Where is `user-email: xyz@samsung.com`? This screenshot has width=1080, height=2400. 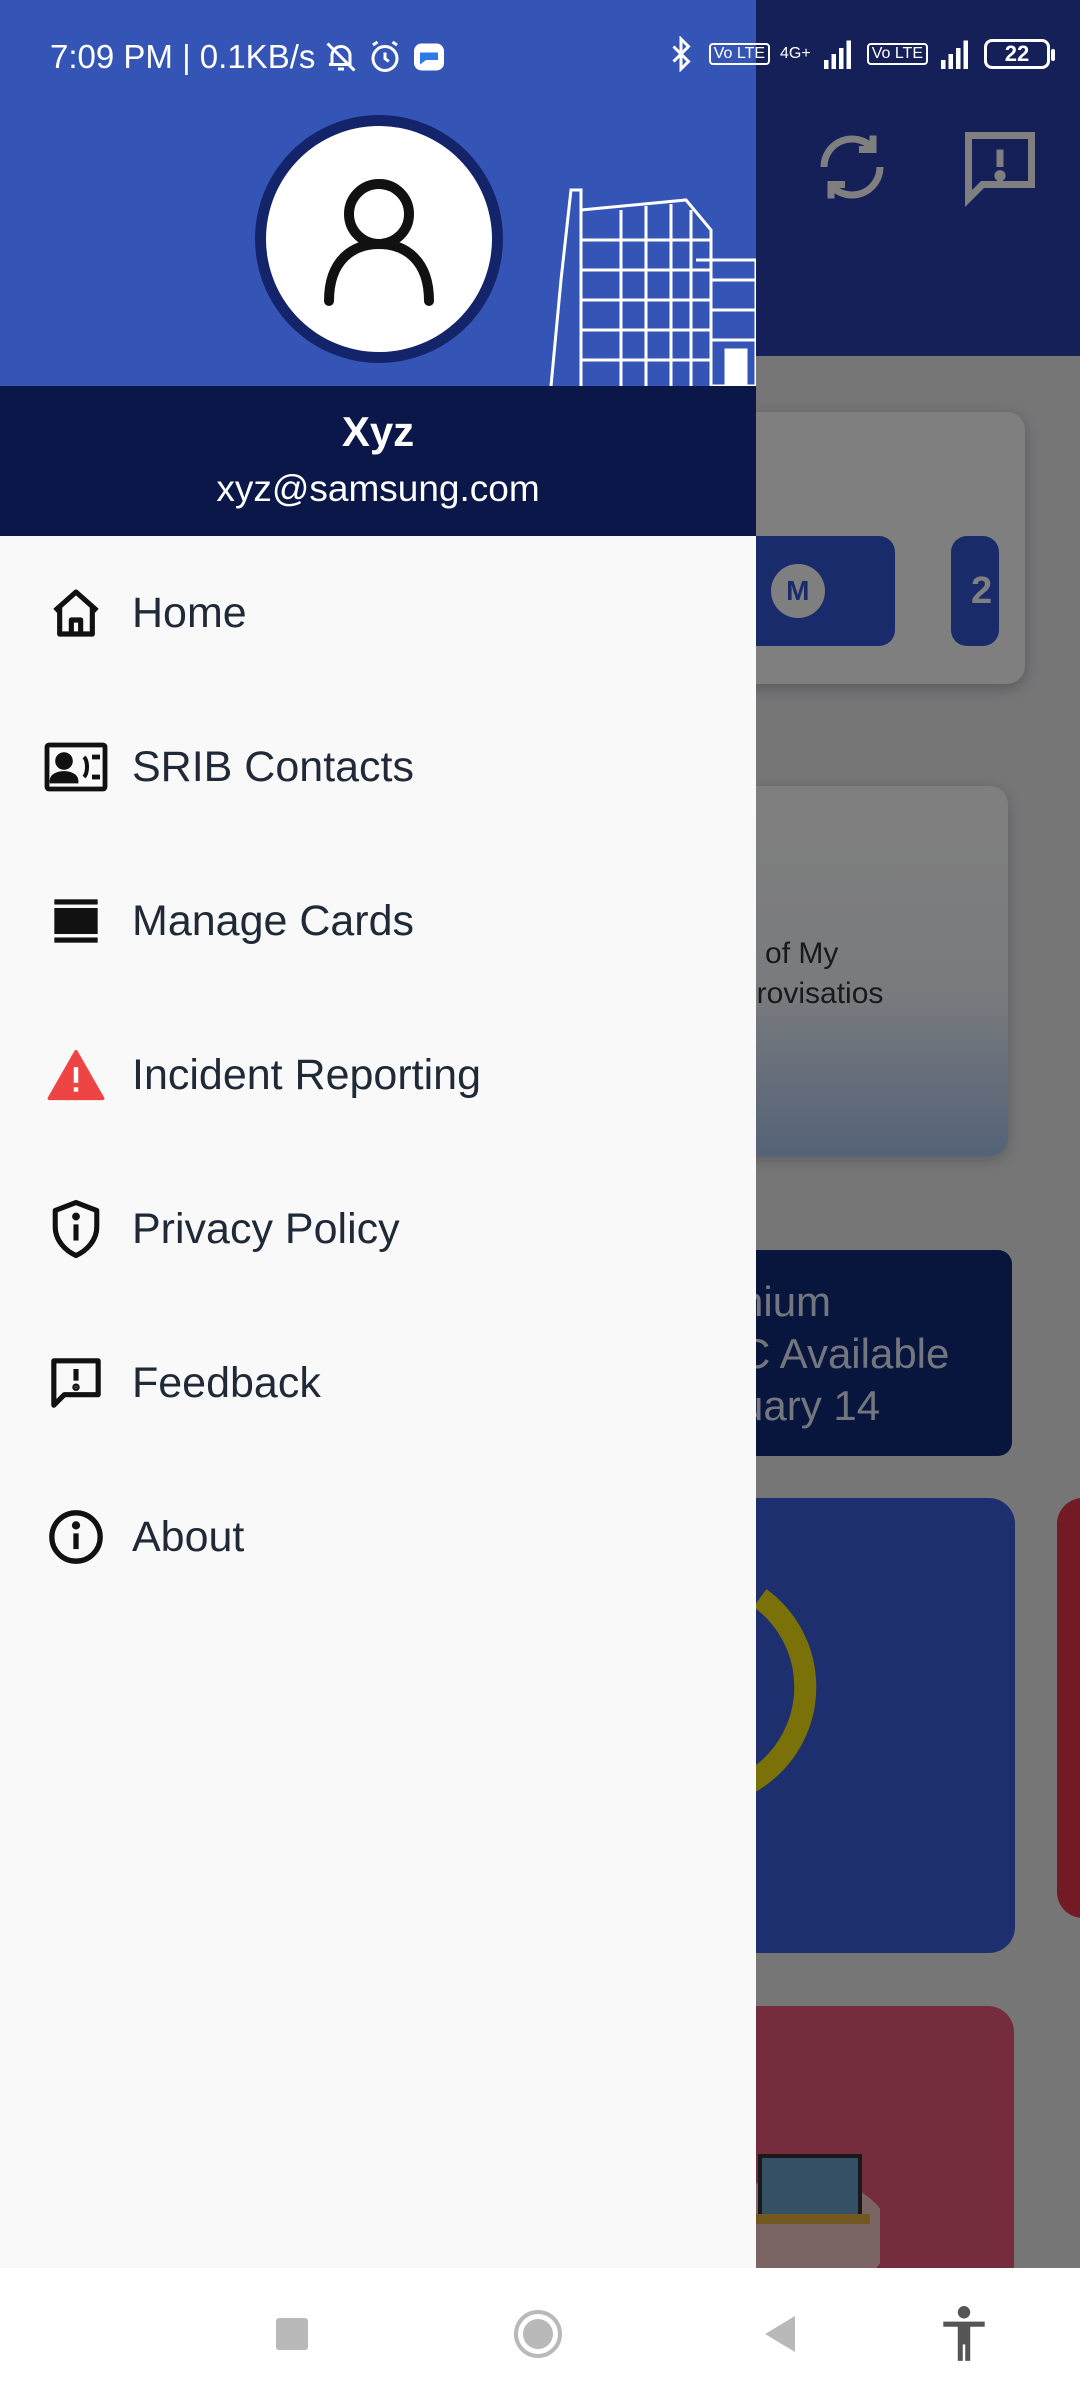
user-email: xyz@samsung.com is located at coordinates (378, 488).